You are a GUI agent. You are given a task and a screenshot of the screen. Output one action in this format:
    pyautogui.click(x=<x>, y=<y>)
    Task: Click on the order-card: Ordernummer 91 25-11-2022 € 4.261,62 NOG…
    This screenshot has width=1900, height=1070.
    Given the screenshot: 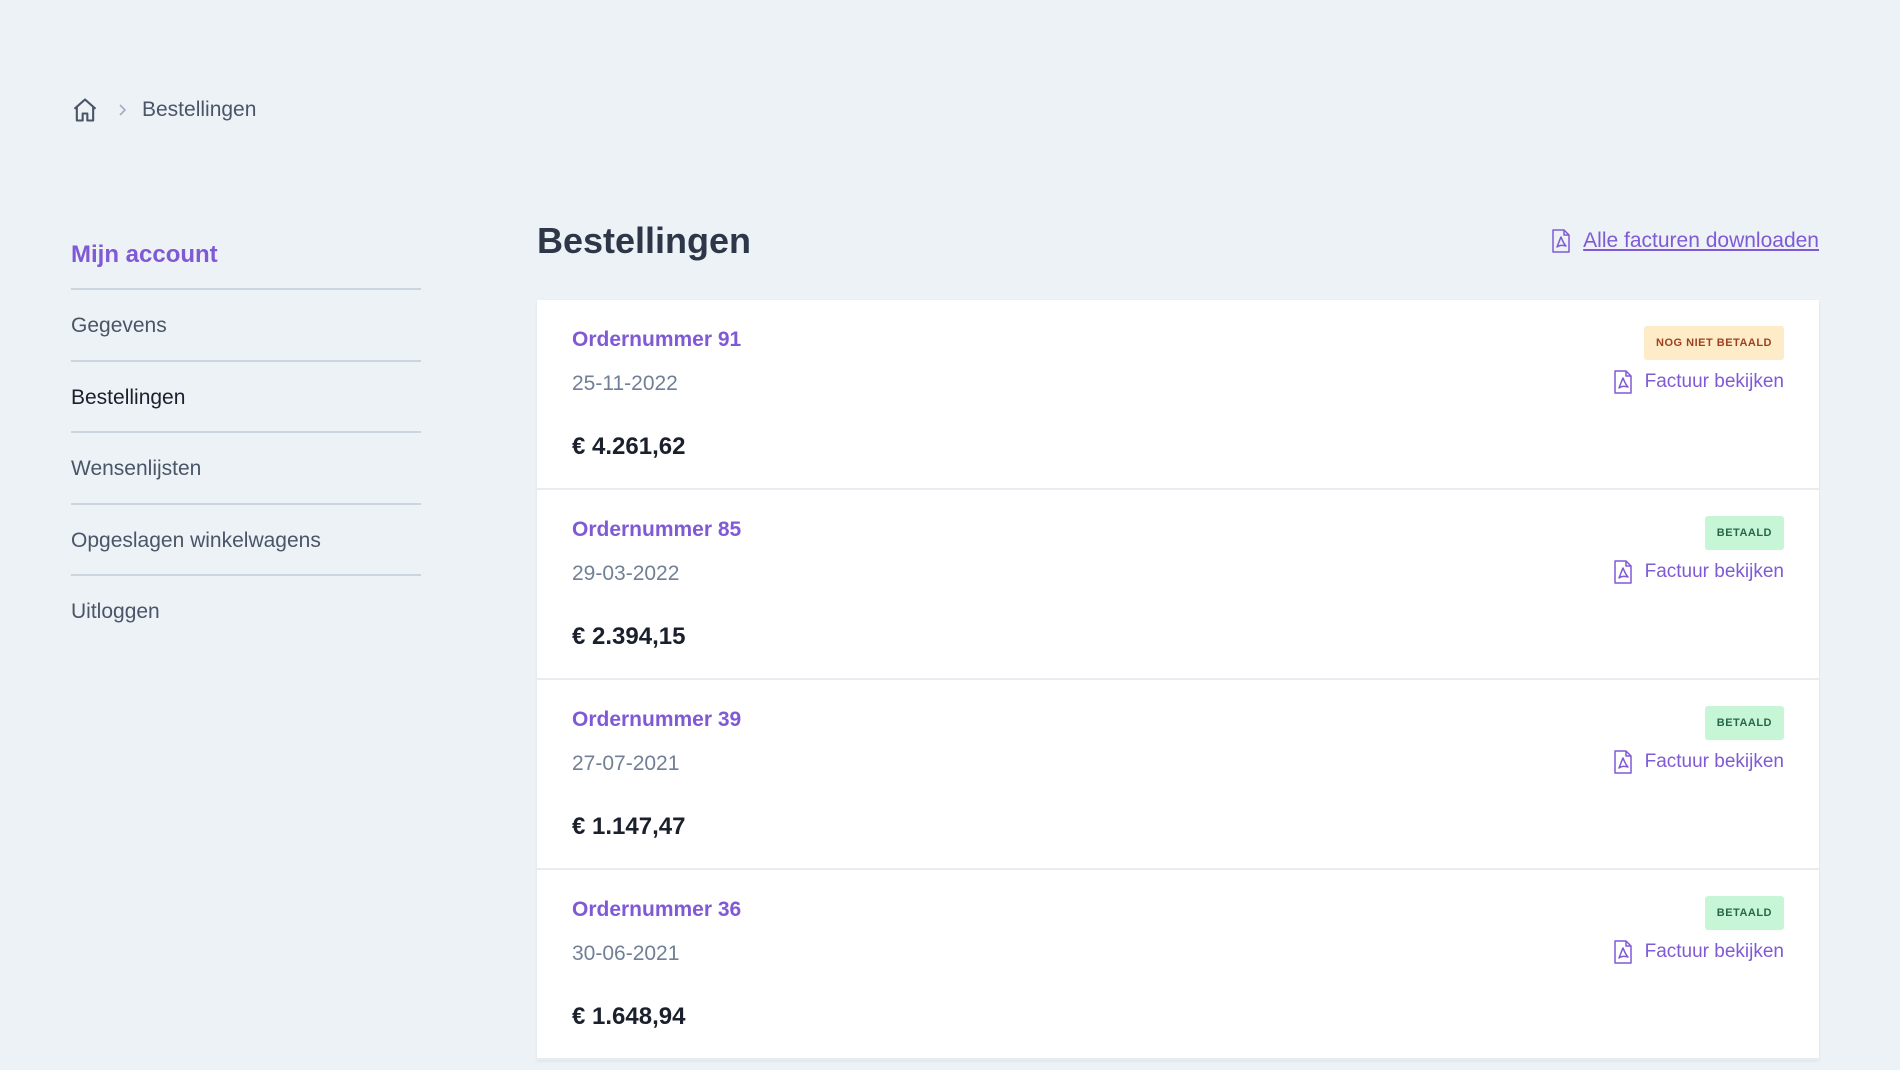 What is the action you would take?
    pyautogui.click(x=1178, y=395)
    